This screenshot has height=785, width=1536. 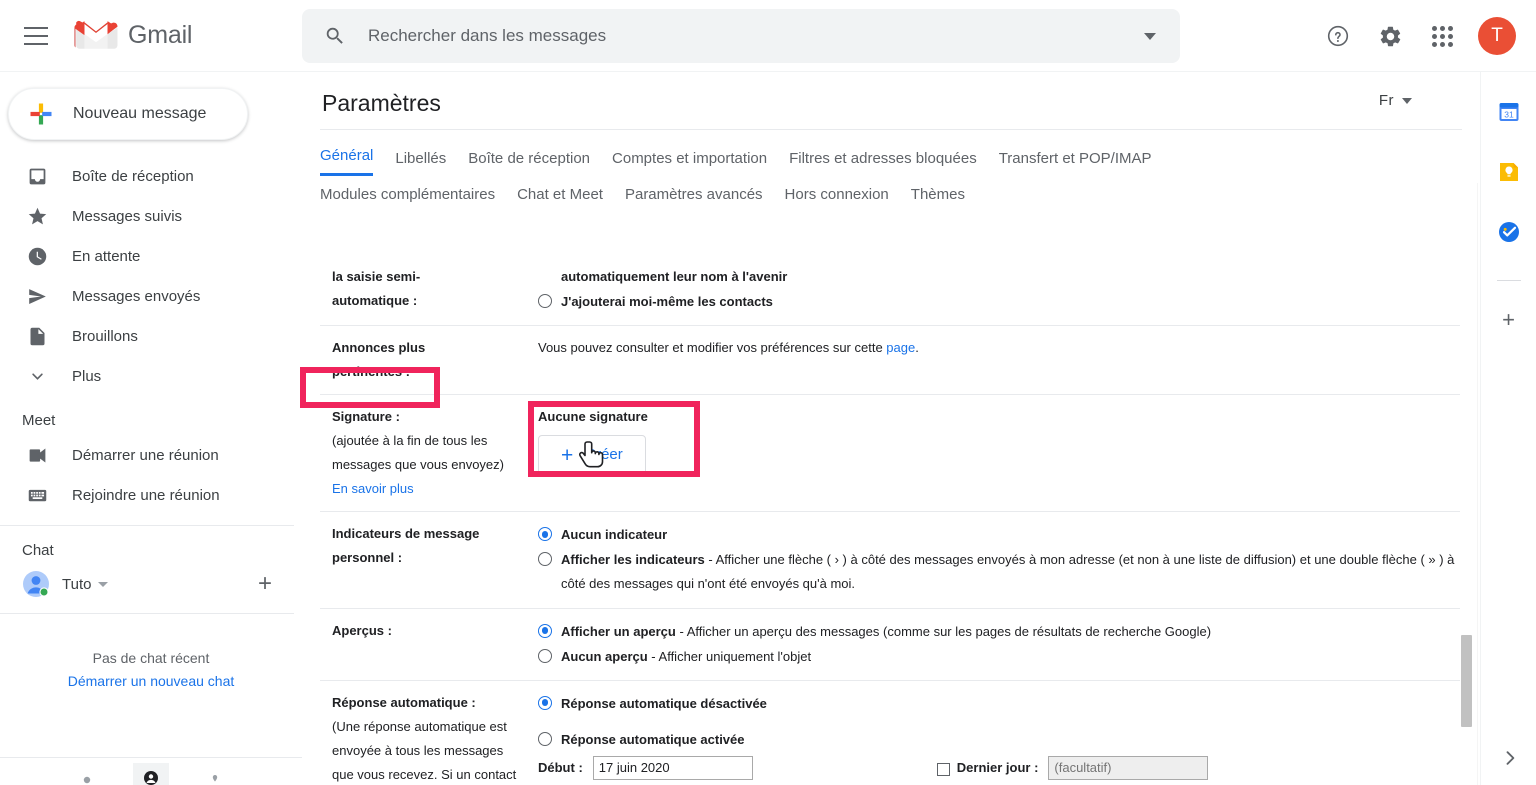 What do you see at coordinates (747, 36) in the screenshot?
I see `search-input` at bounding box center [747, 36].